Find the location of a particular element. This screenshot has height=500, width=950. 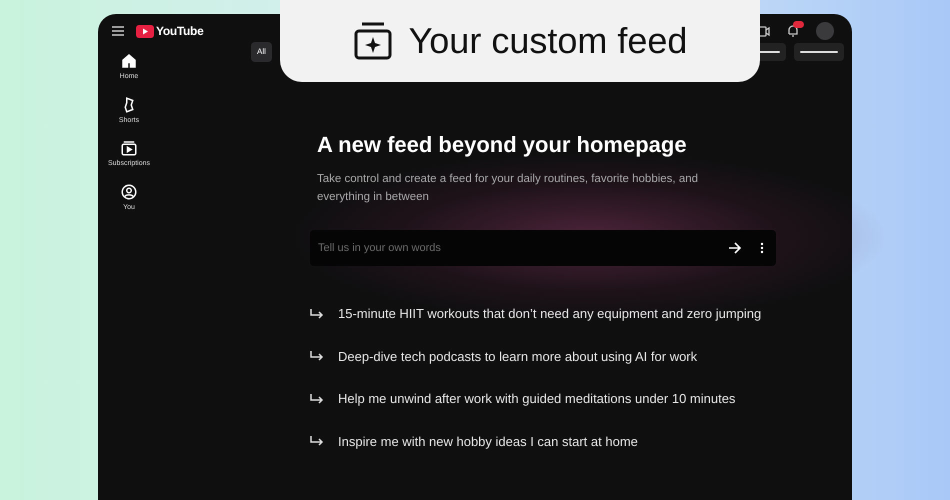

logo-text: YouTube is located at coordinates (180, 31).